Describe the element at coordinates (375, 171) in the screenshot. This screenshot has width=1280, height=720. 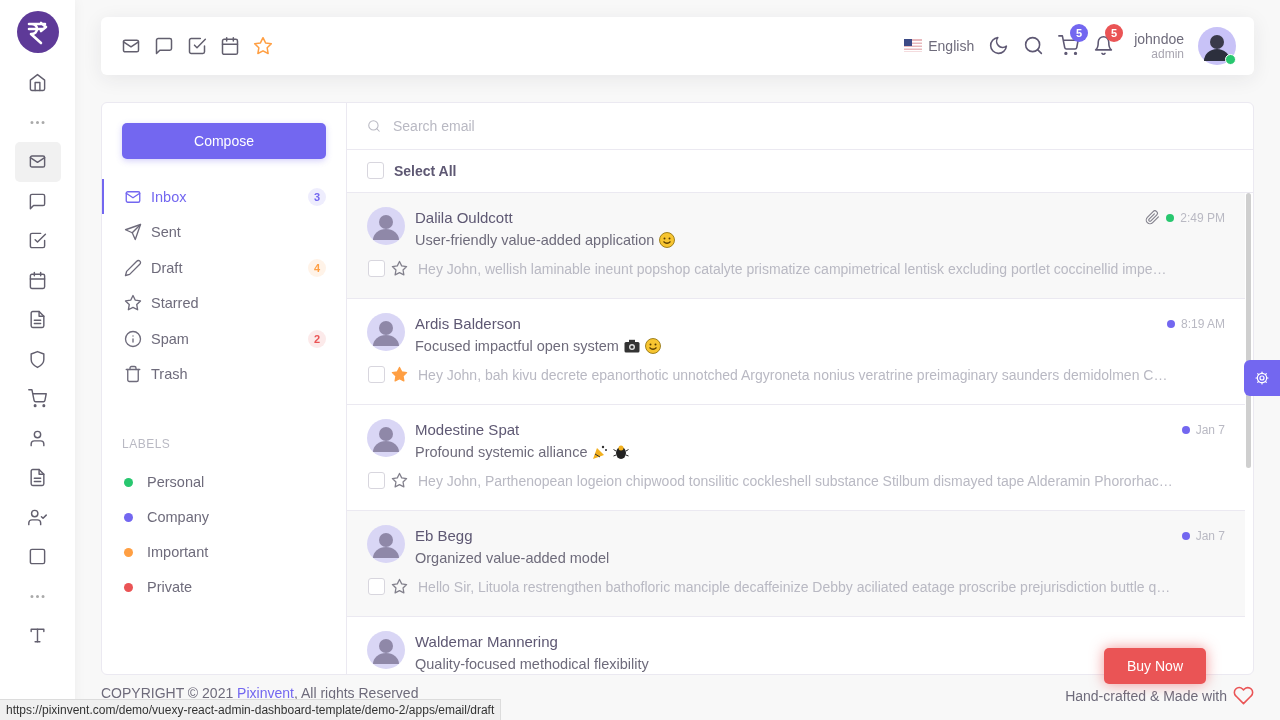
I see `select-all-checkbox` at that location.